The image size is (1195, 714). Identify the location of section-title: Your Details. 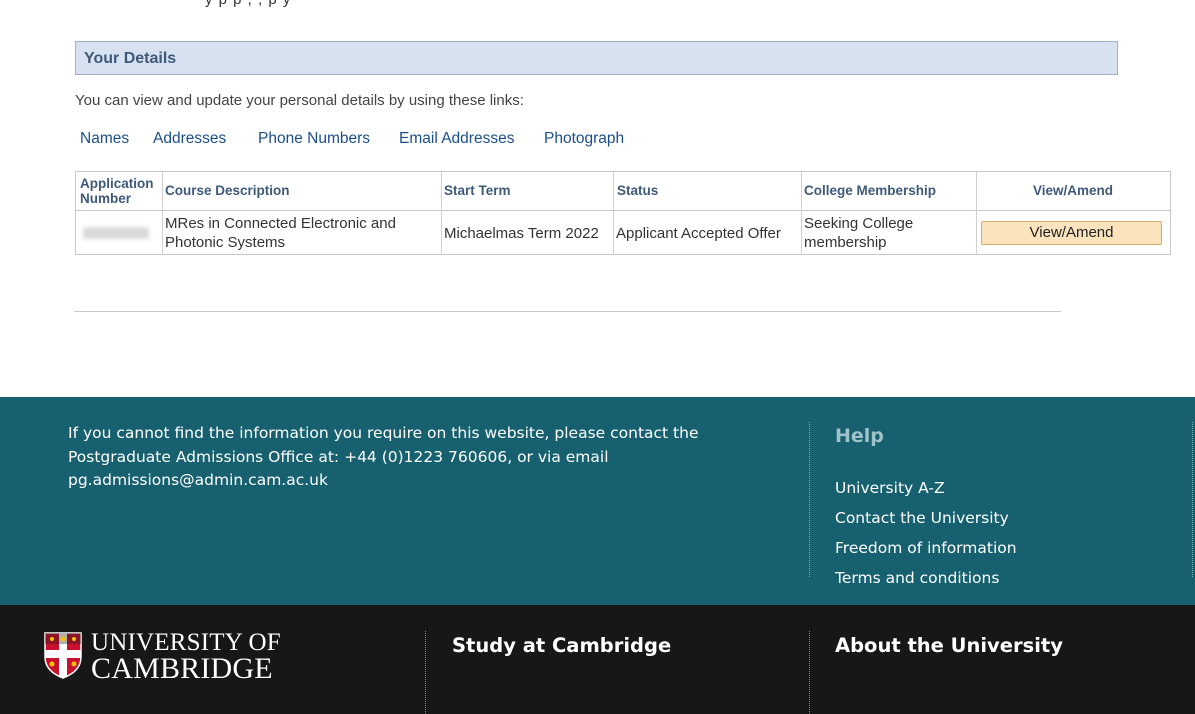
(130, 58).